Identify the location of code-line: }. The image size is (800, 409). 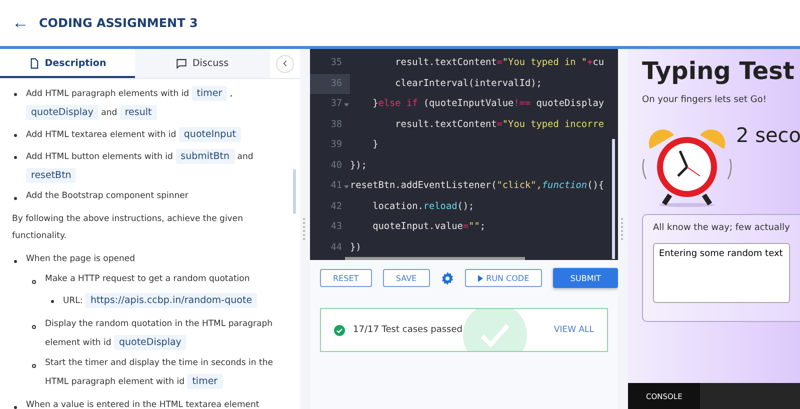
(376, 145).